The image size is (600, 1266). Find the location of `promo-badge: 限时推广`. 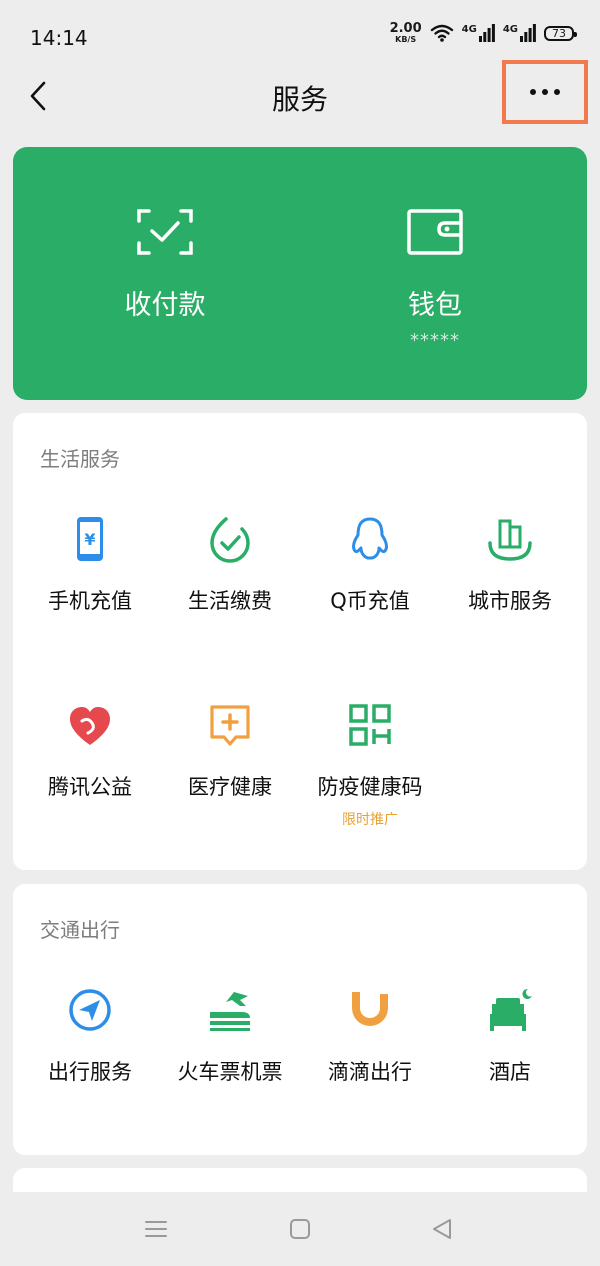

promo-badge: 限时推广 is located at coordinates (370, 820).